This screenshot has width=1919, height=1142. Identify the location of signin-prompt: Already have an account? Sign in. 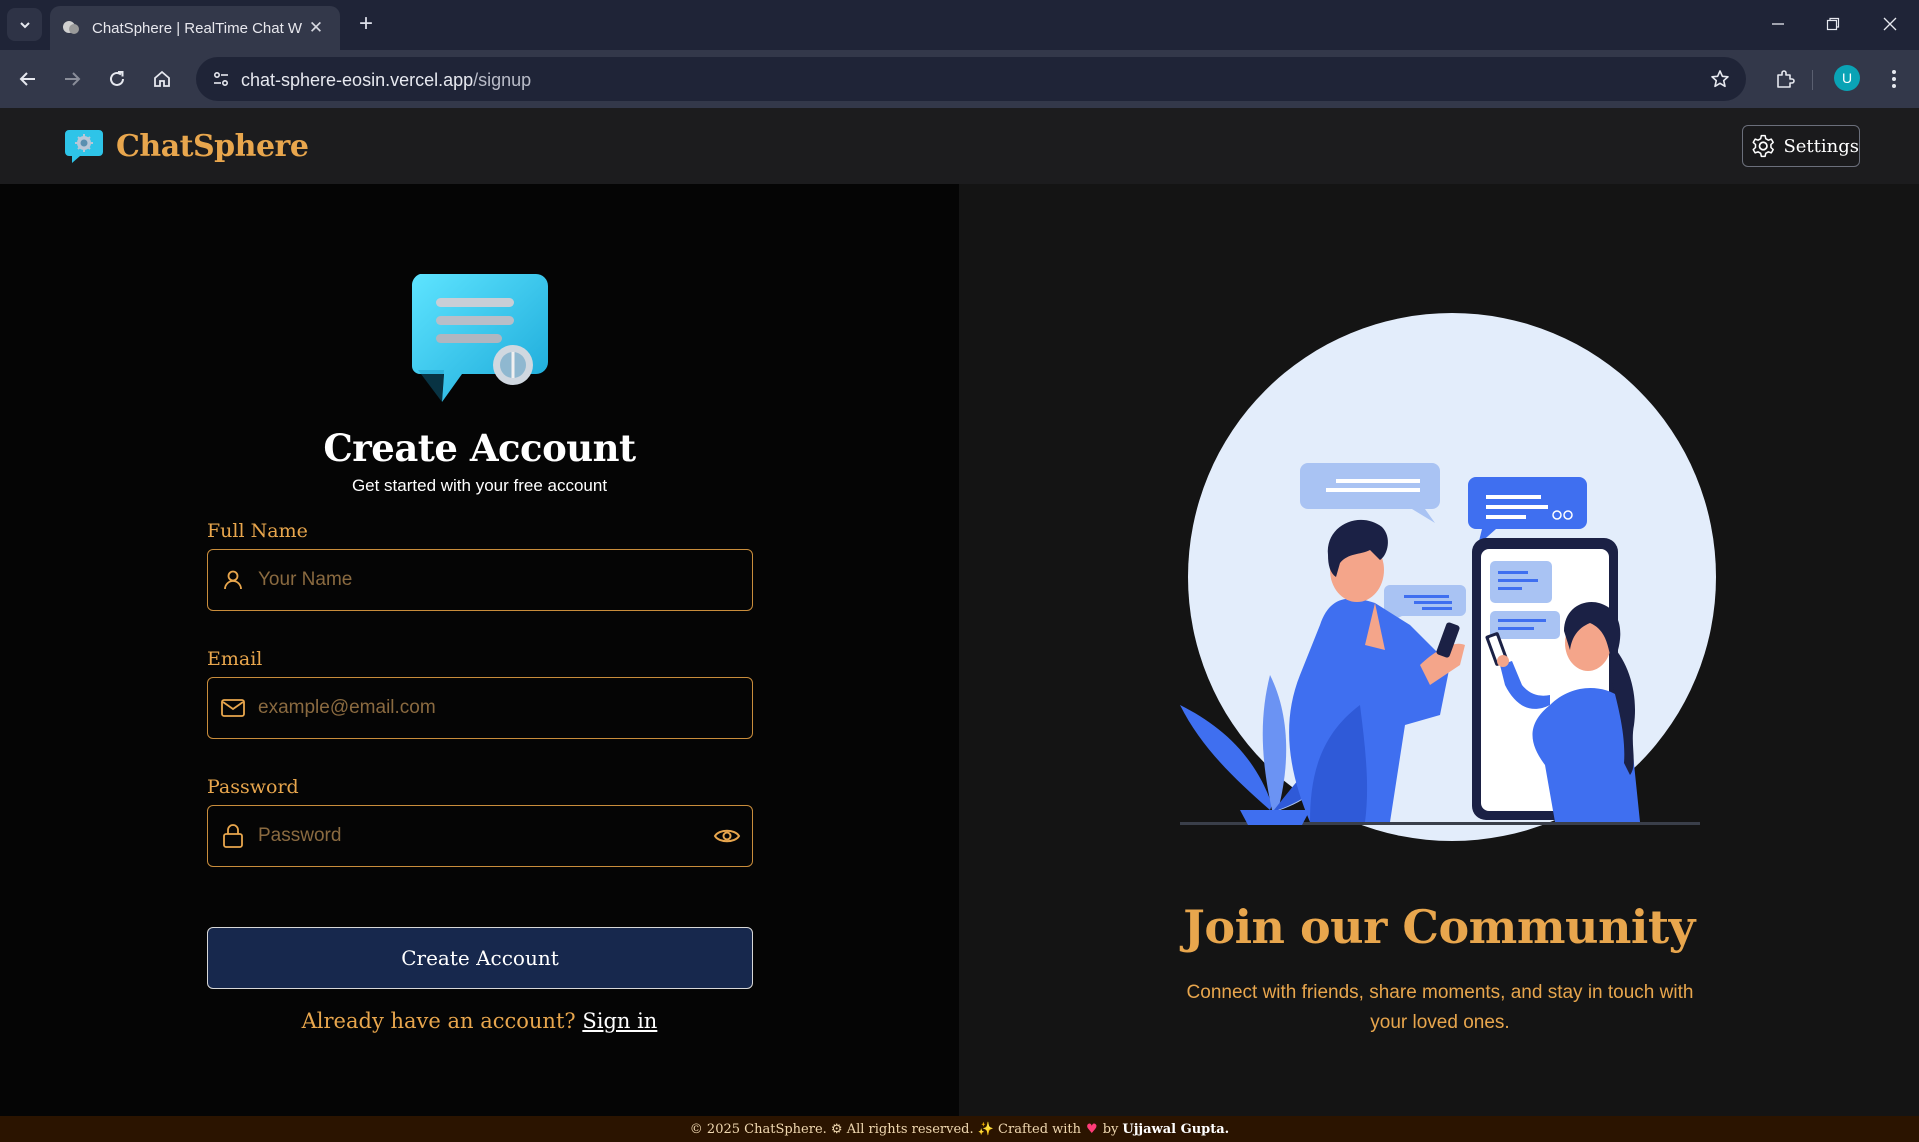
(479, 1021).